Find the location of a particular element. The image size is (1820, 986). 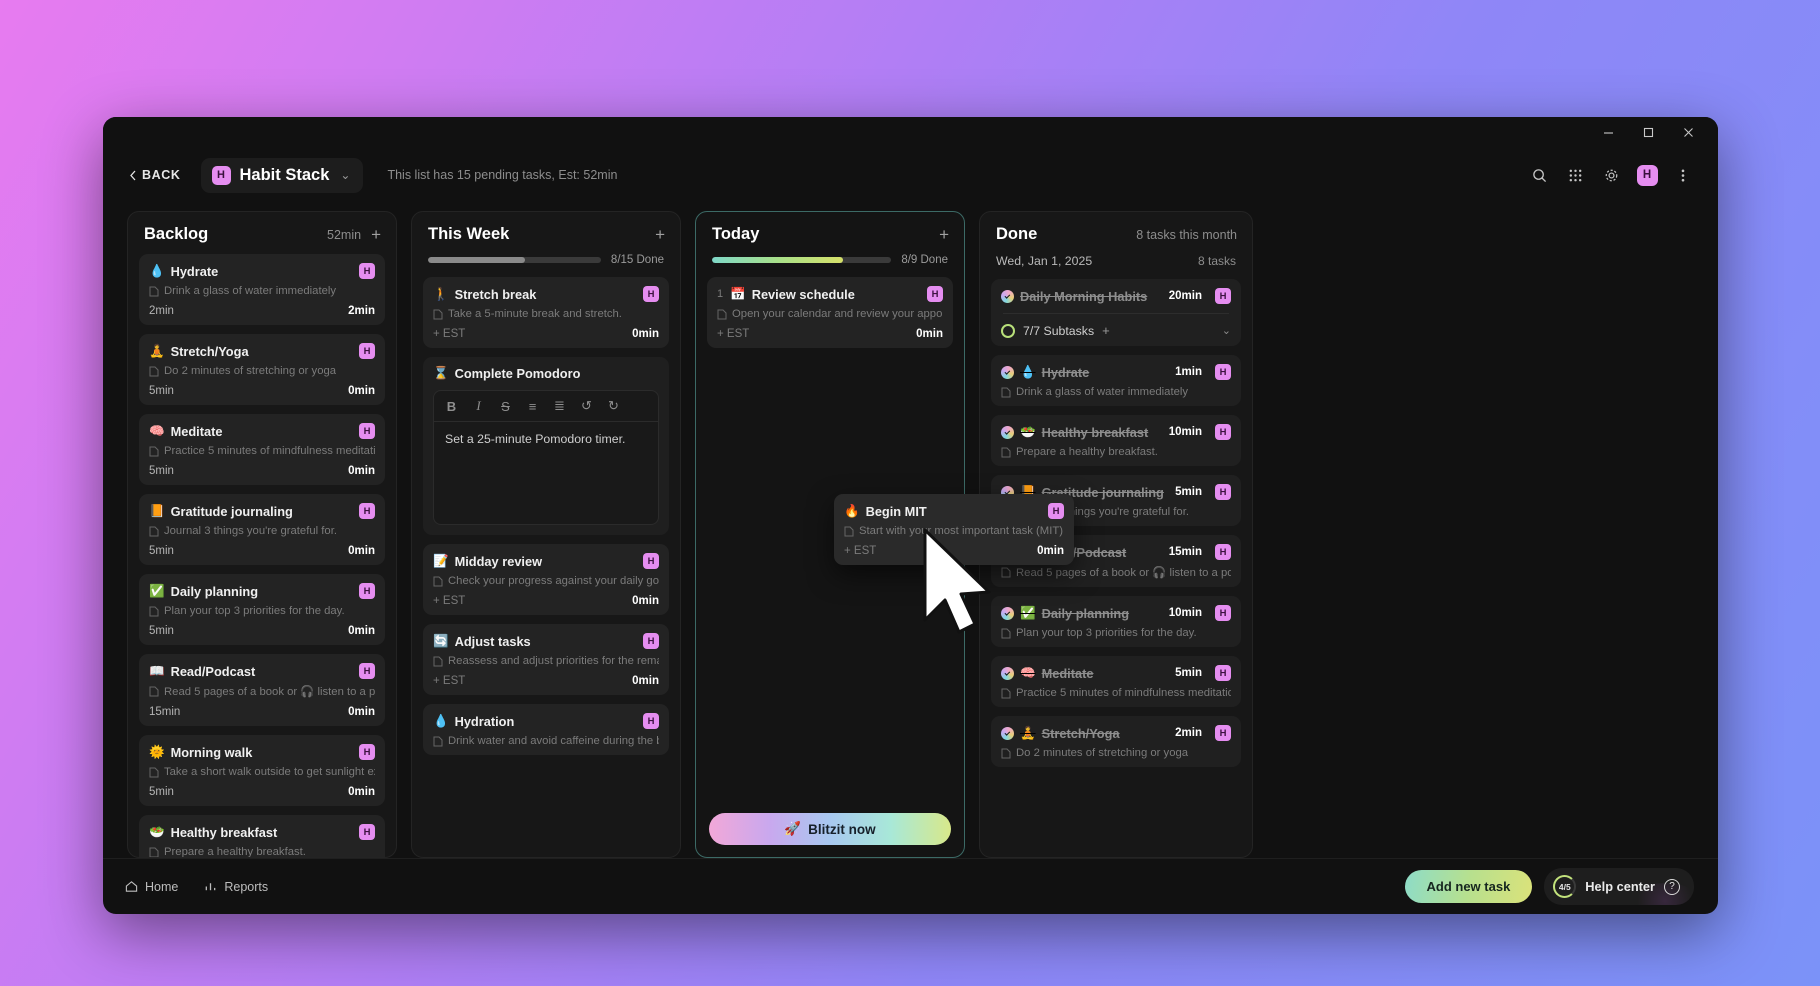

task-description-text: Plan your top 3 priorities for the day. is located at coordinates (254, 611).